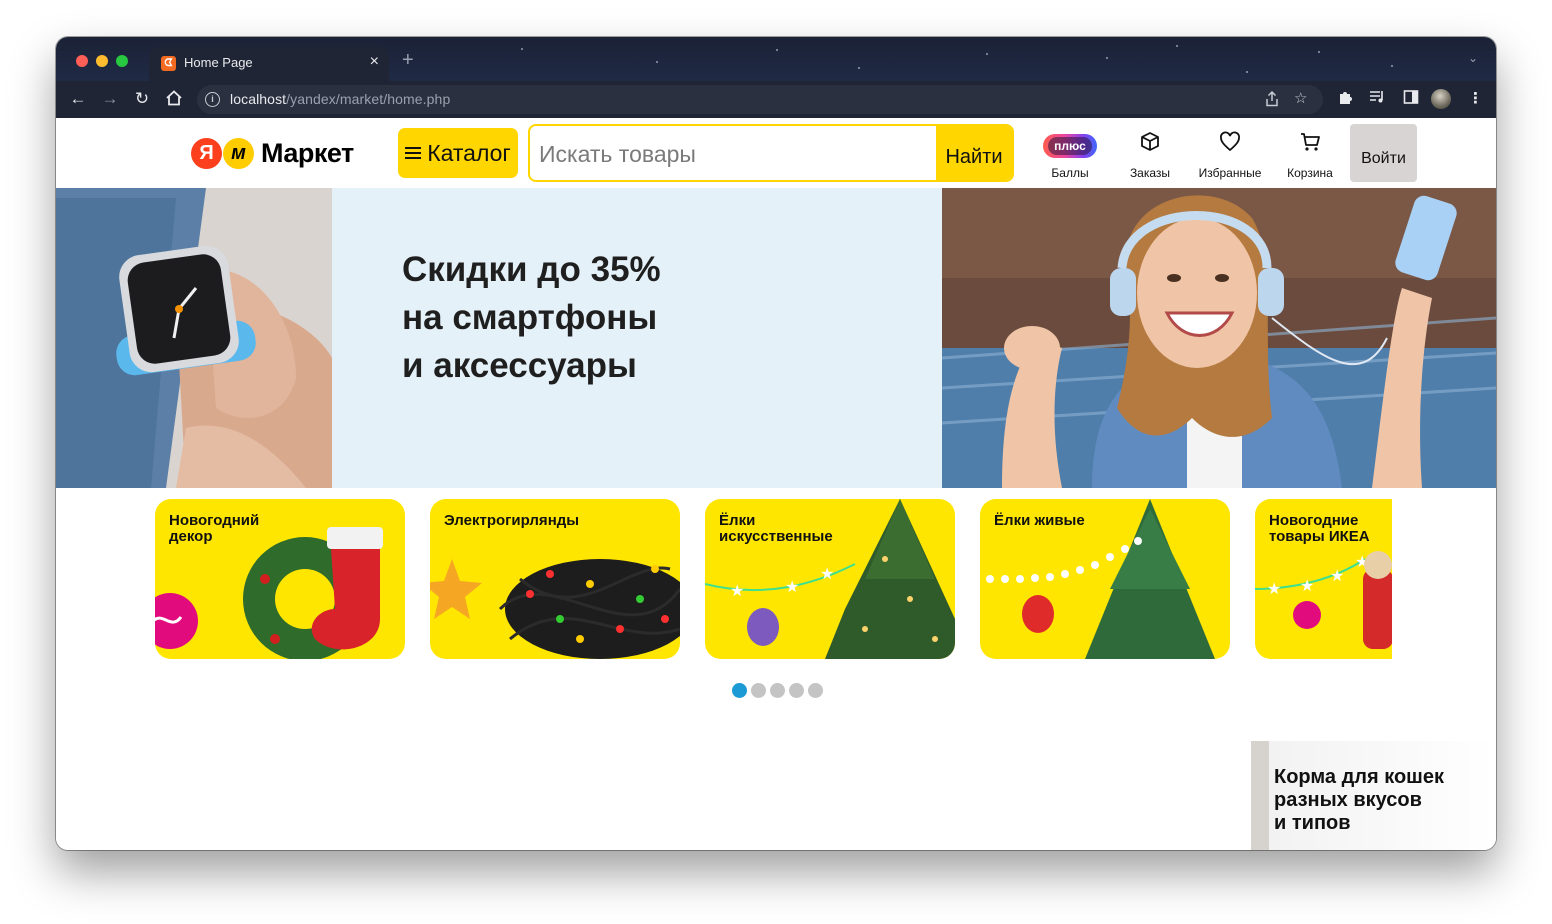  I want to click on orders-label: Заказы, so click(1150, 173).